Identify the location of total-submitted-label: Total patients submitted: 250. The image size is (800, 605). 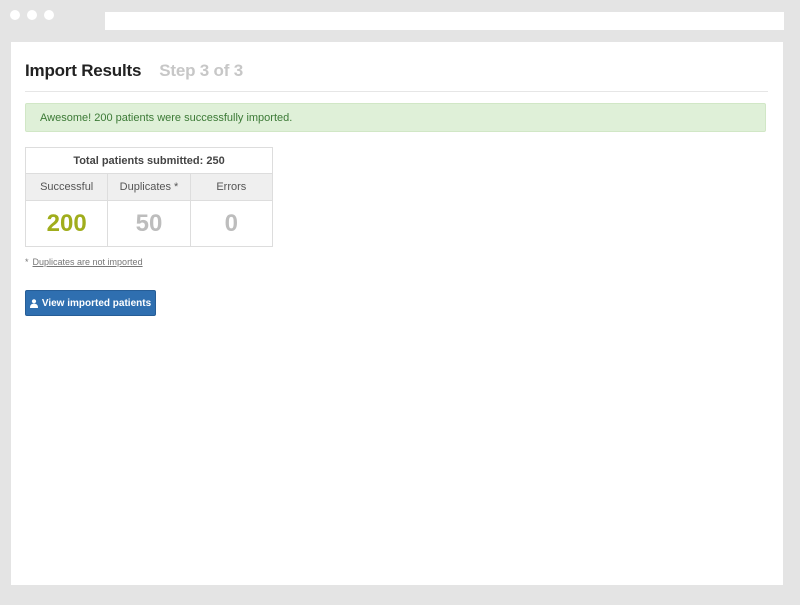
(149, 160).